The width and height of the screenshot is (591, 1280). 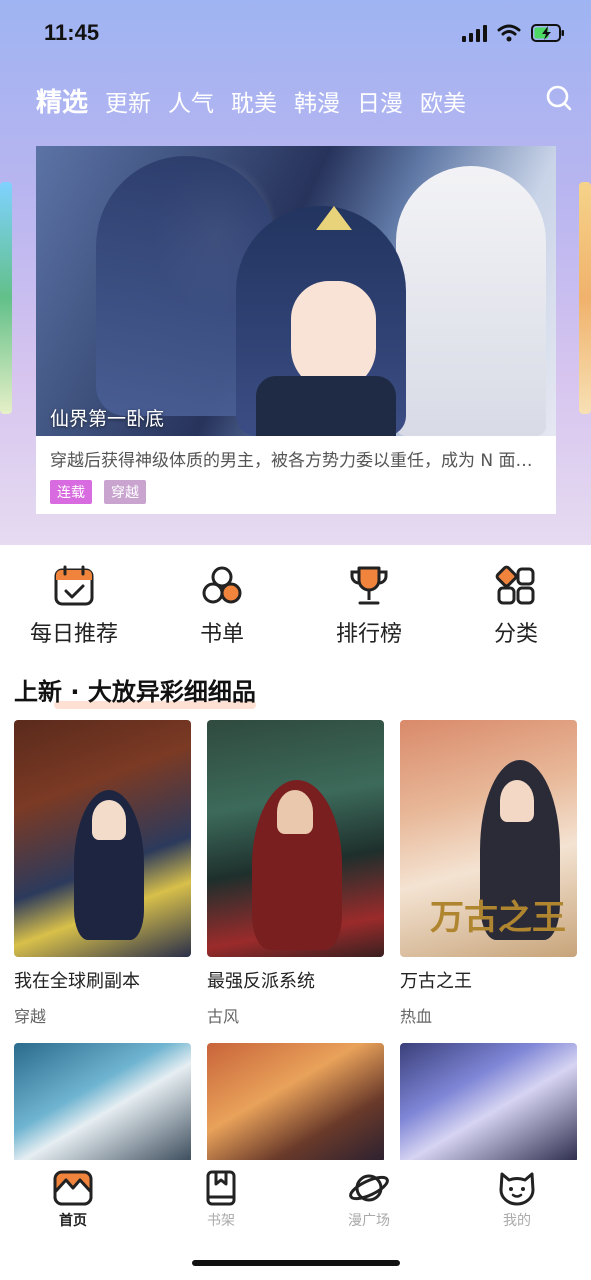 What do you see at coordinates (77, 981) in the screenshot?
I see `comic-title: 我在全球刷副本` at bounding box center [77, 981].